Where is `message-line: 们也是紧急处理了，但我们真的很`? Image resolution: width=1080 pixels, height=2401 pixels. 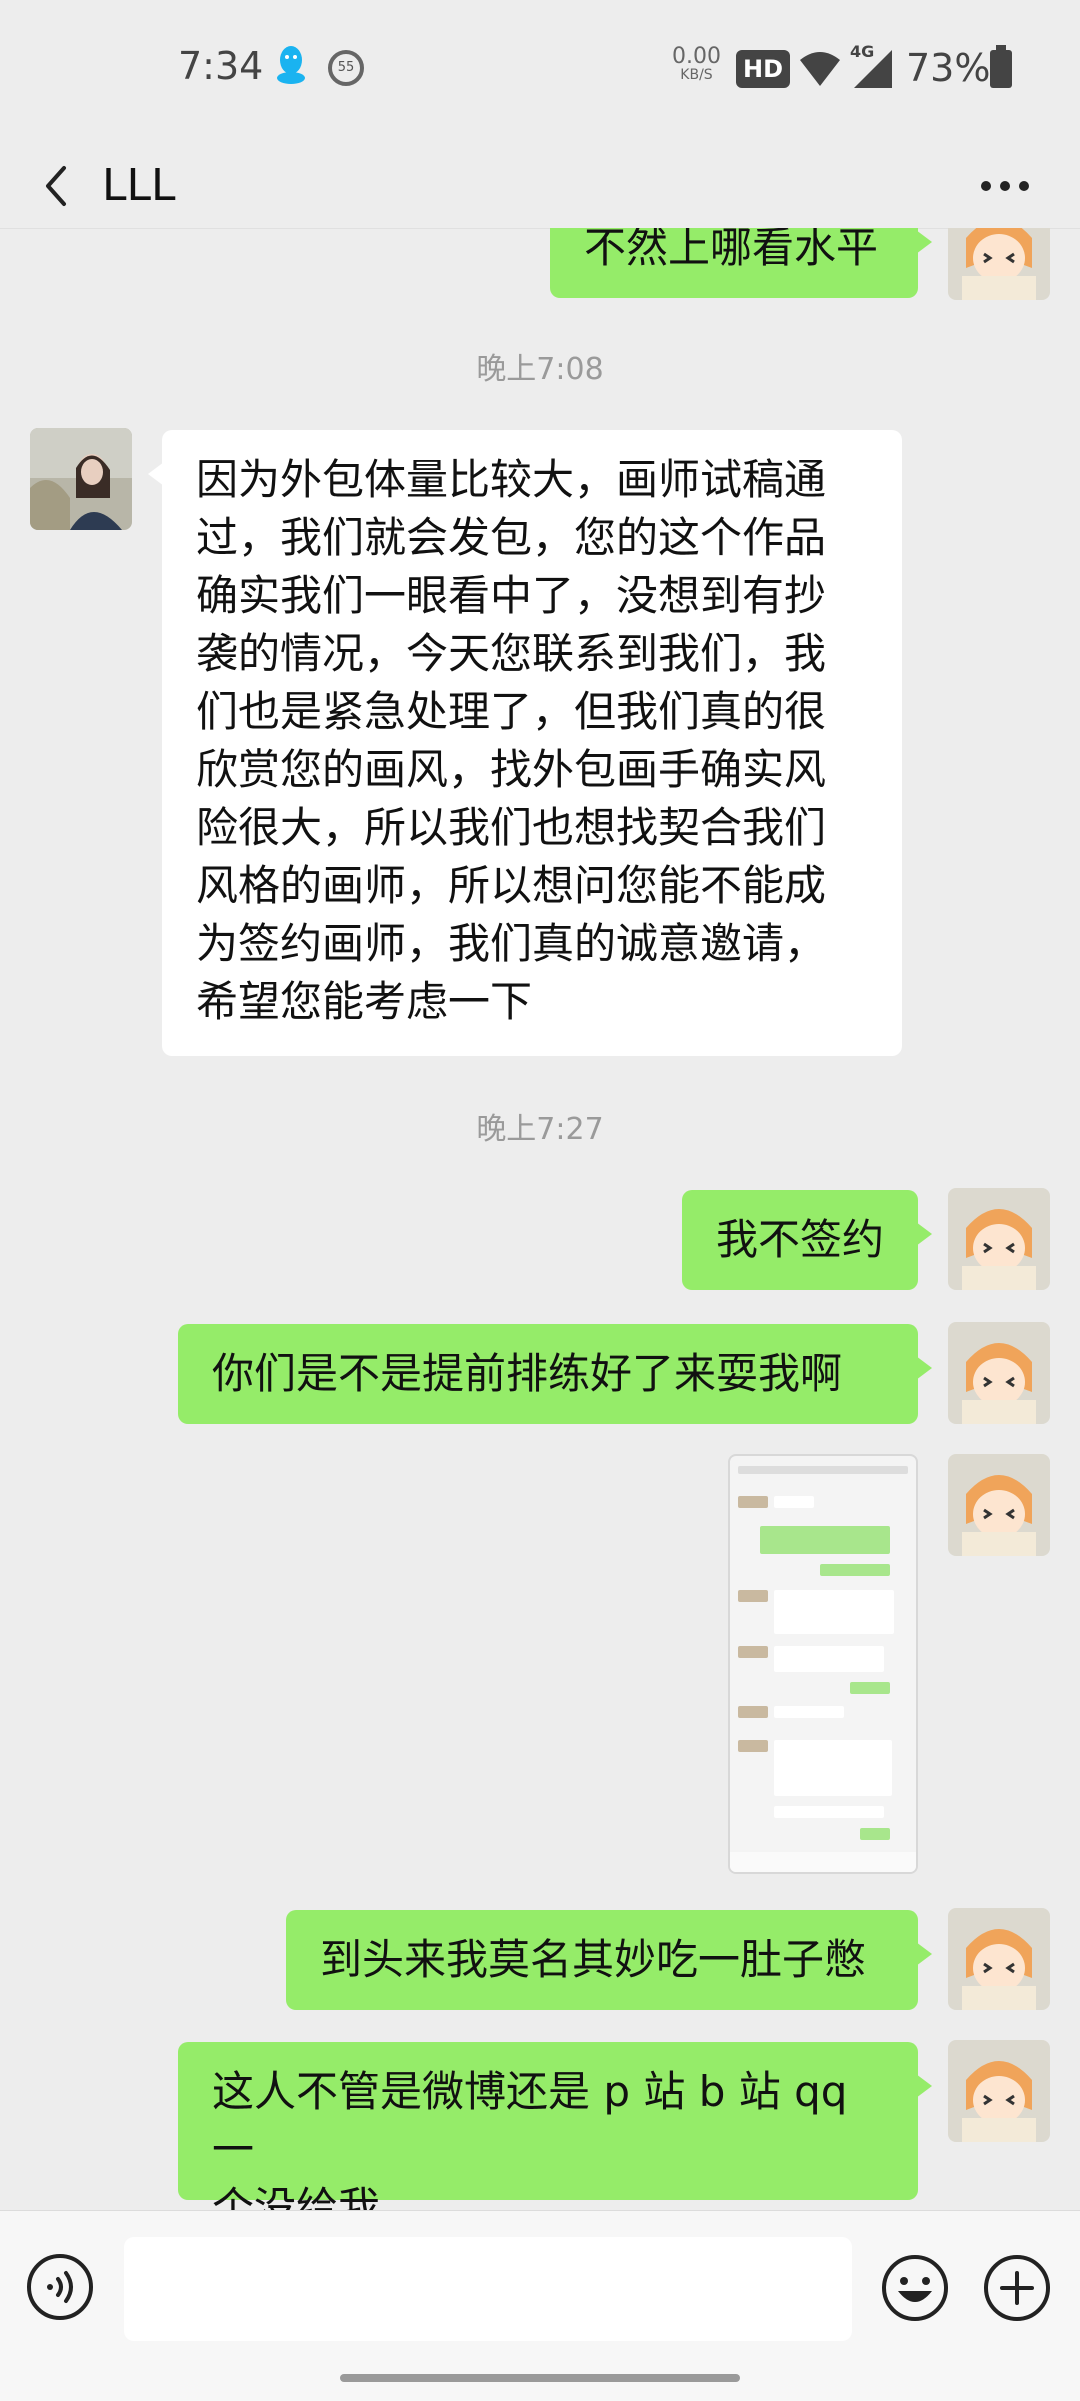 message-line: 们也是紧急处理了，但我们真的很 is located at coordinates (511, 711).